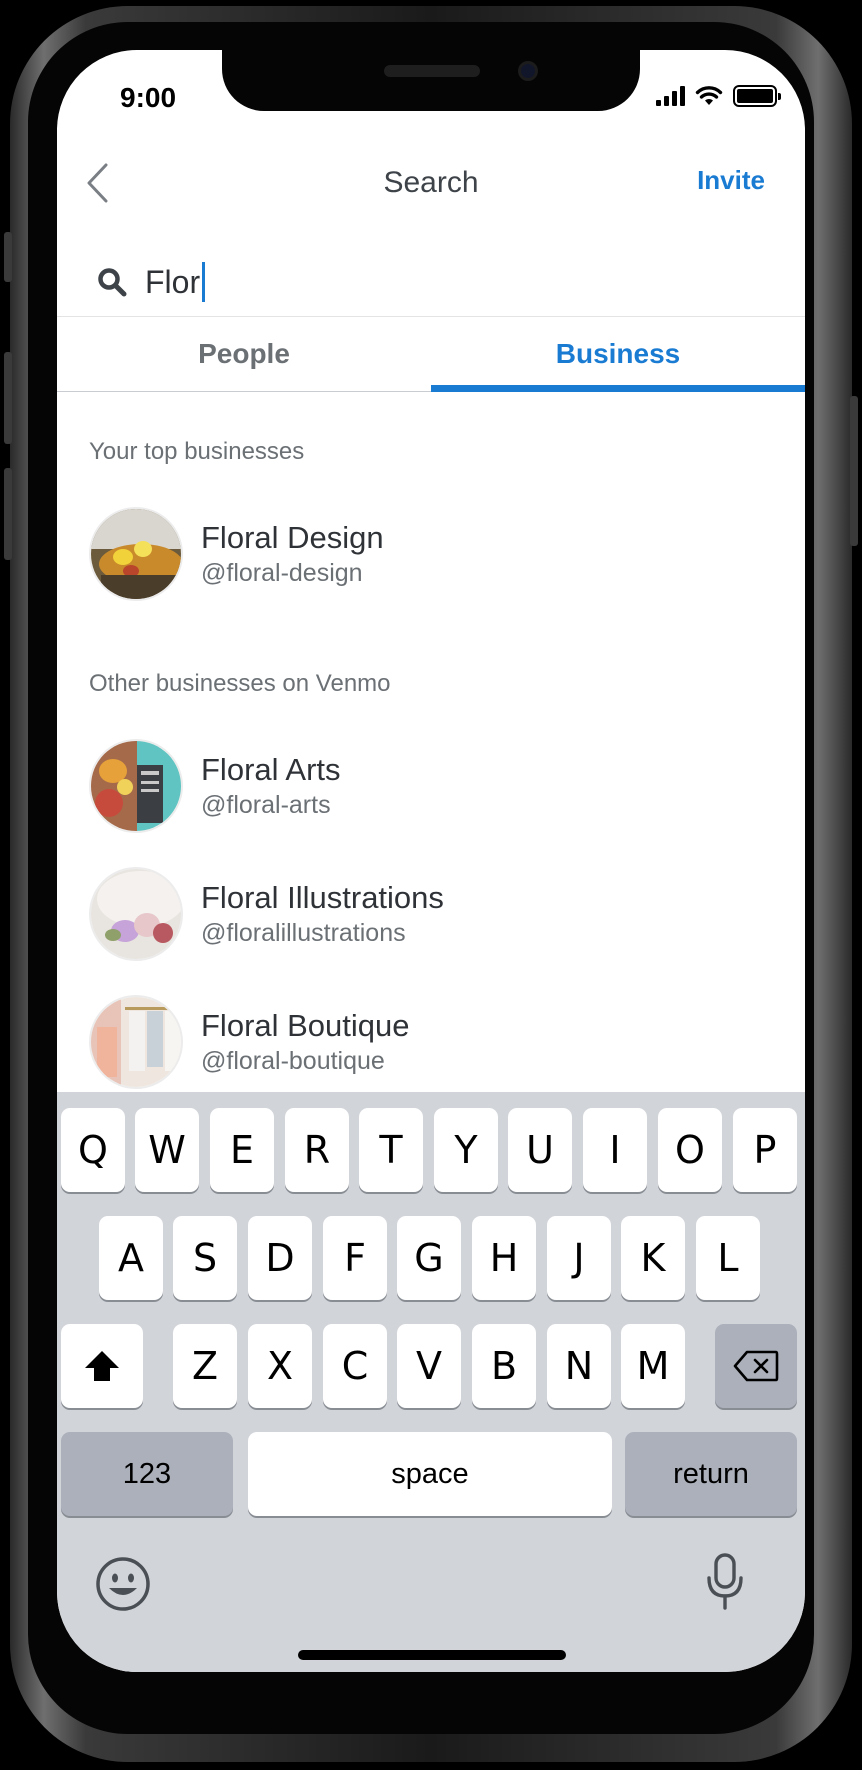 Image resolution: width=862 pixels, height=1770 pixels. I want to click on key-v: V, so click(429, 1366).